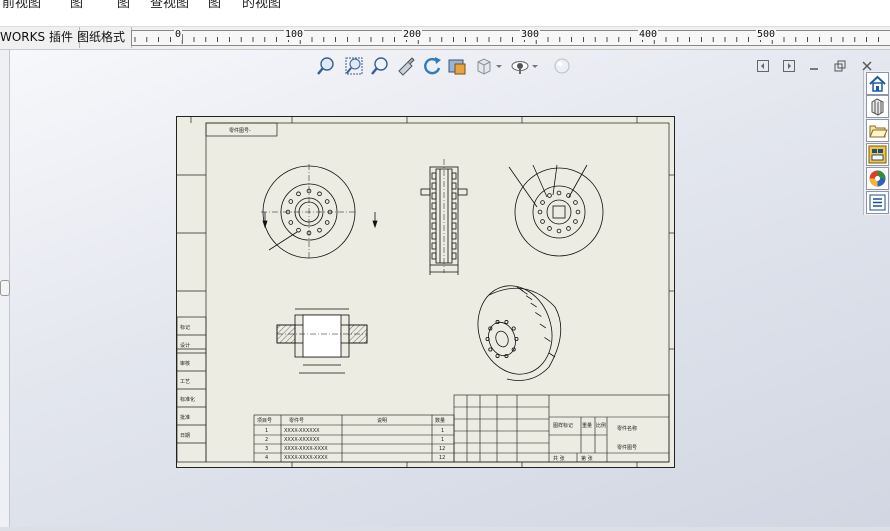  What do you see at coordinates (102, 37) in the screenshot?
I see `tab-sheet-format: 图纸格式` at bounding box center [102, 37].